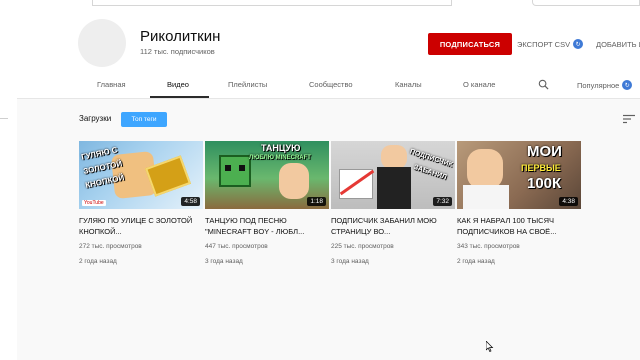 The image size is (640, 360). What do you see at coordinates (442, 201) in the screenshot?
I see `video-duration: 7:32` at bounding box center [442, 201].